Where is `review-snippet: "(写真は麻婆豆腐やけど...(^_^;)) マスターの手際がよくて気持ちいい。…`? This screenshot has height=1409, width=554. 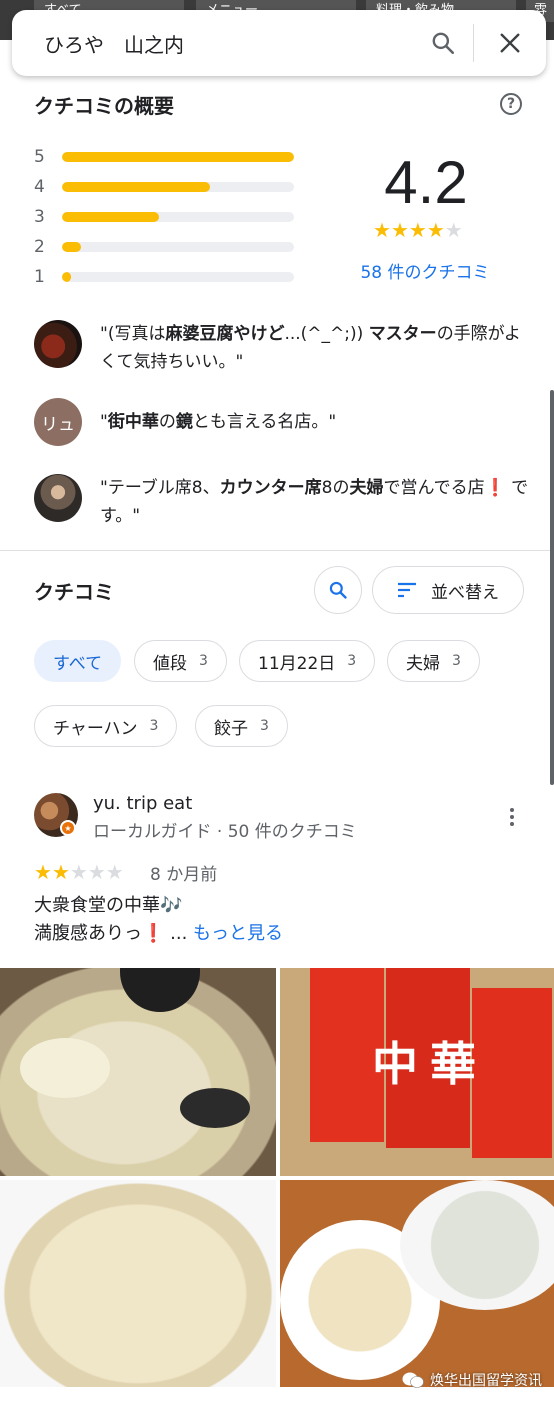 review-snippet: "(写真は麻婆豆腐やけど...(^_^;)) マスターの手際がよくて気持ちいい。… is located at coordinates (284, 348).